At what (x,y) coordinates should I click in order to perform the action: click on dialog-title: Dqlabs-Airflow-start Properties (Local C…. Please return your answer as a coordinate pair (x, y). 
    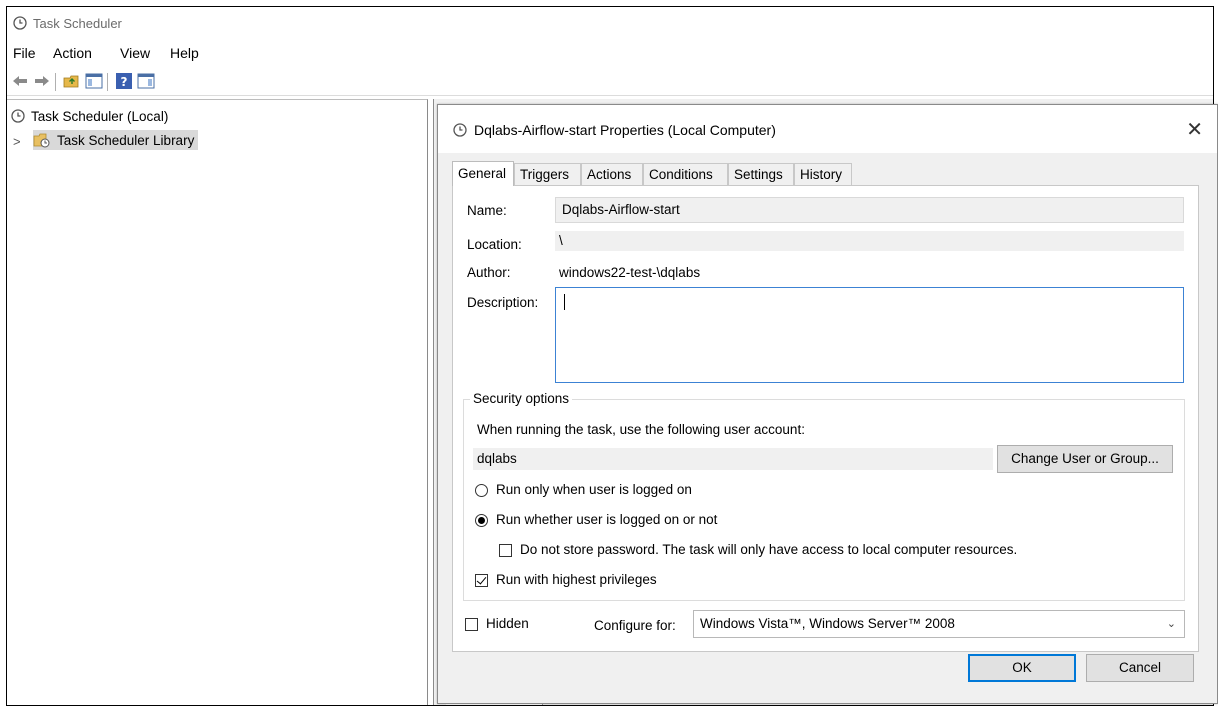
    Looking at the image, I should click on (625, 130).